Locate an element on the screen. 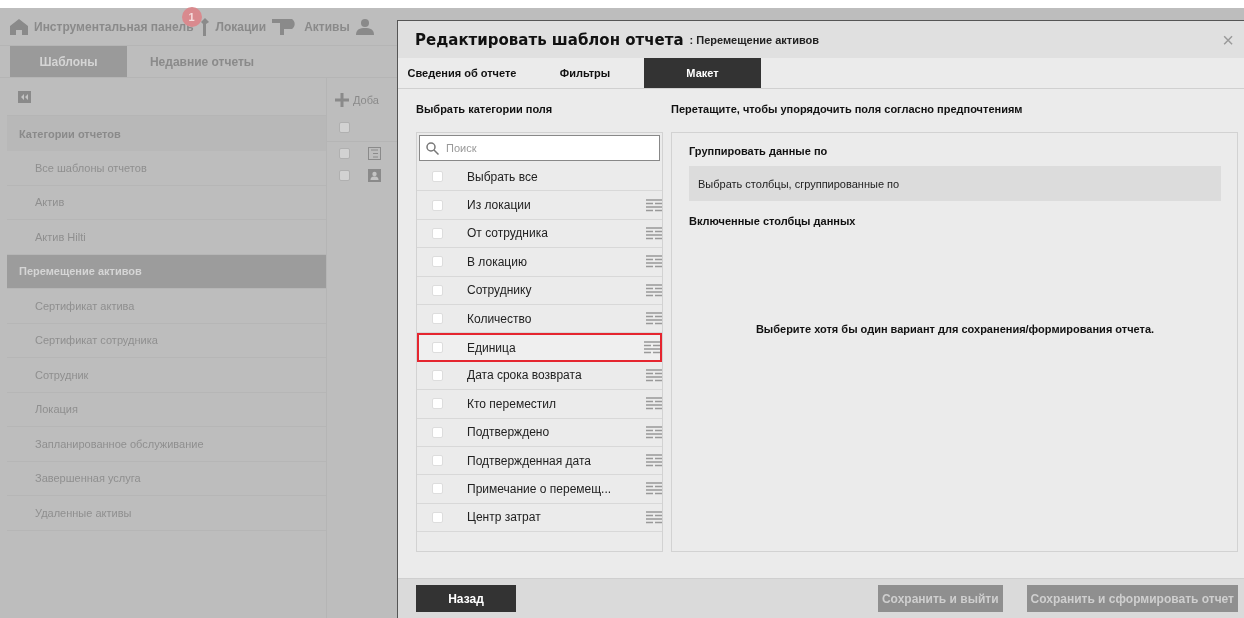 This screenshot has height=618, width=1244. dialog-subtitle: : Перемещение активов is located at coordinates (754, 39).